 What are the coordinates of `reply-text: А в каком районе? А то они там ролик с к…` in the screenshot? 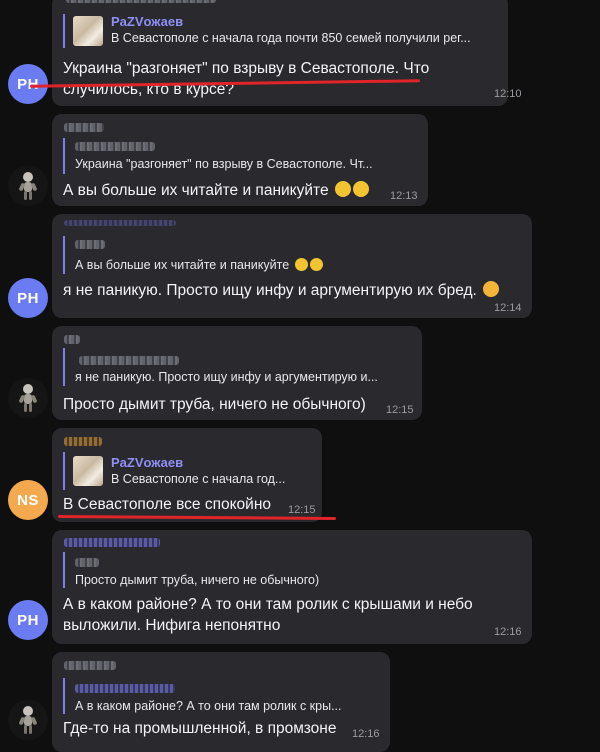 It's located at (208, 706).